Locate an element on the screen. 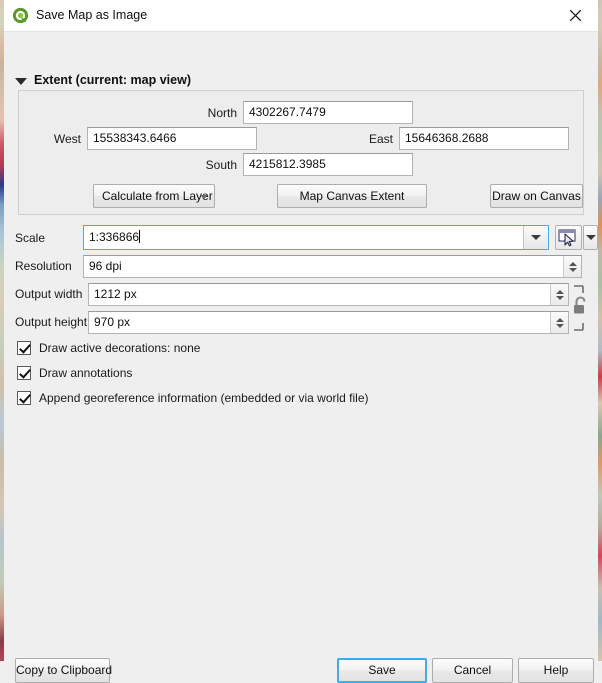 This screenshot has width=602, height=683. window-title: Save Map as Image is located at coordinates (92, 15).